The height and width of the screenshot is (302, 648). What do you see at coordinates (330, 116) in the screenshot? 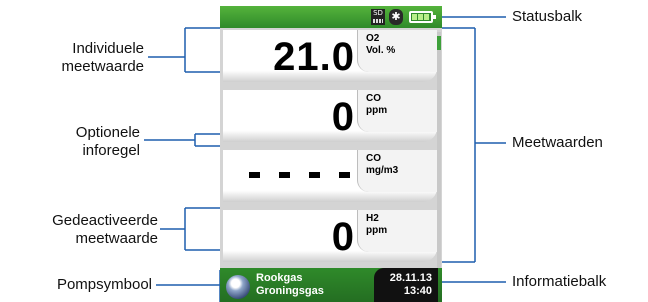
I see `reading-row-co-ppm: 0 CO ppm` at bounding box center [330, 116].